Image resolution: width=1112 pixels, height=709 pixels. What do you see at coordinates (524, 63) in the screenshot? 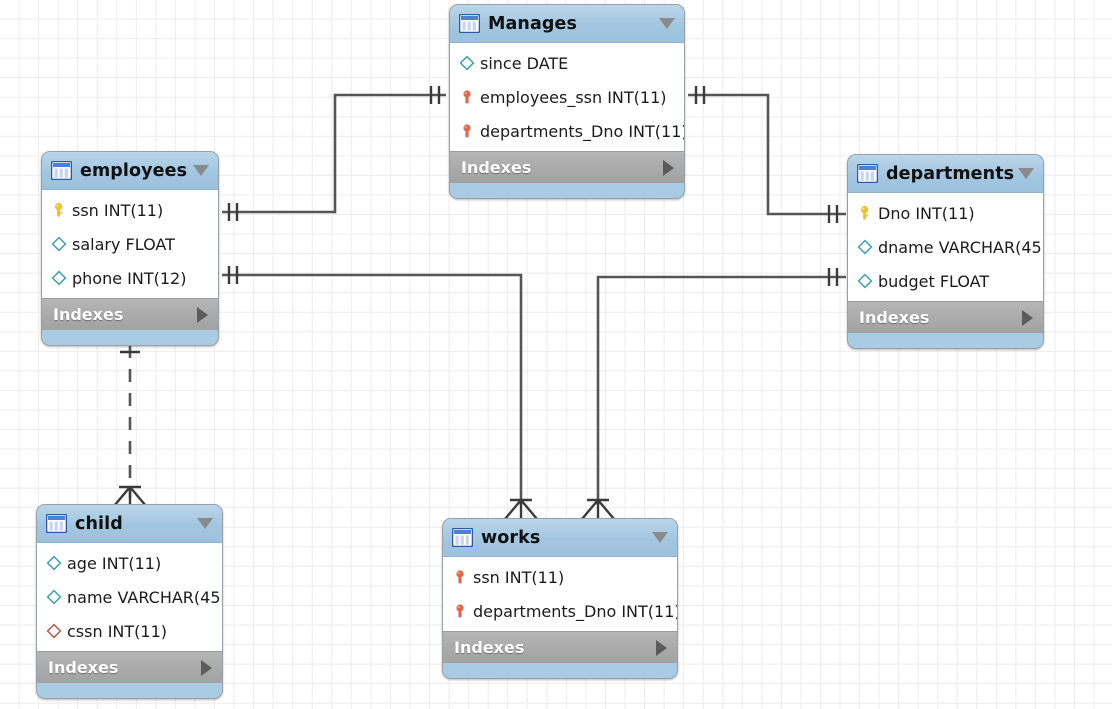
I see `column-label: since DATE` at bounding box center [524, 63].